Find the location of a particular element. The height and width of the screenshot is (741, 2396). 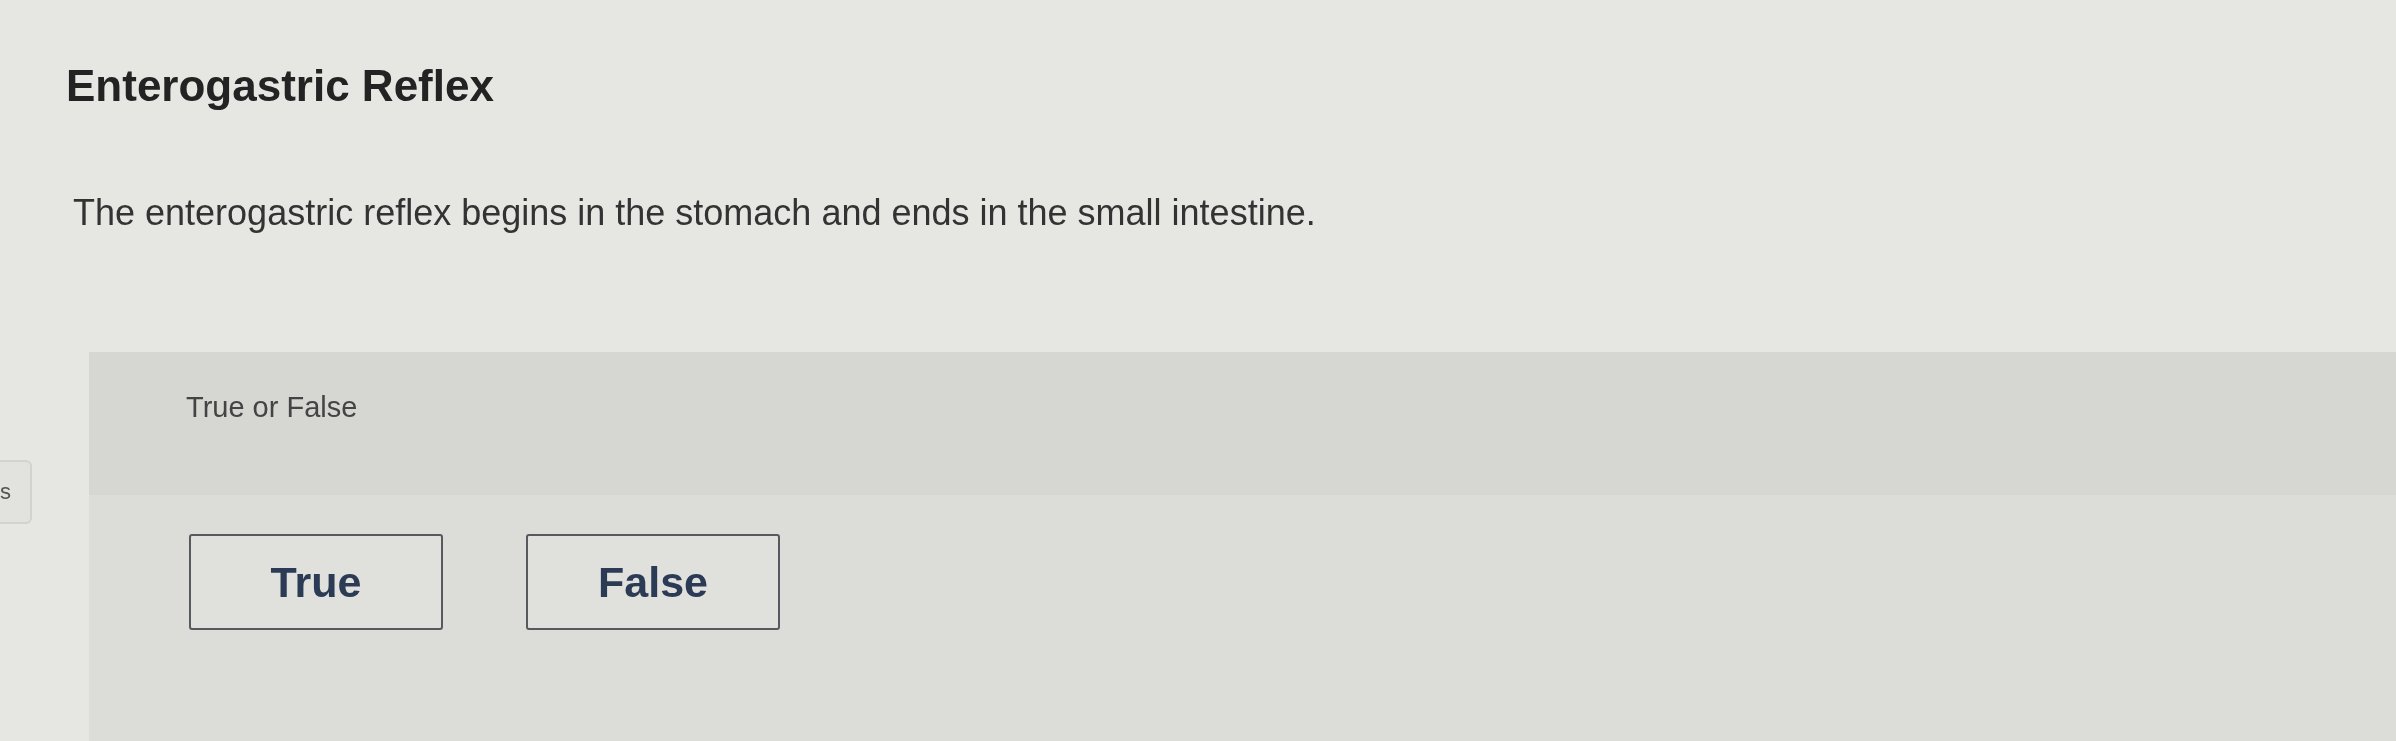

question-statement: The enterogastric reflex begins in the stomach and ends in the small intestine. is located at coordinates (694, 213).